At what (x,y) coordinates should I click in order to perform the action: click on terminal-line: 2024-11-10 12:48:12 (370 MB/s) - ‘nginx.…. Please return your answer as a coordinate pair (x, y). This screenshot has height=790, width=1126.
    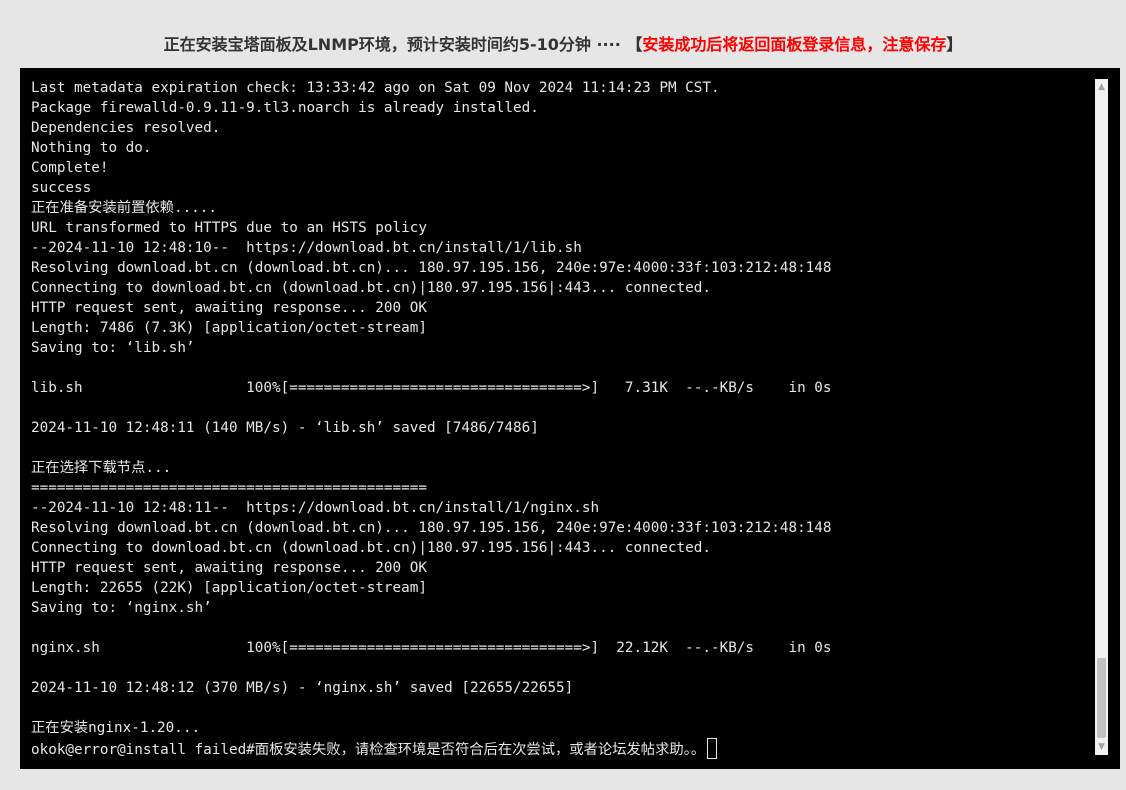
    Looking at the image, I should click on (302, 688).